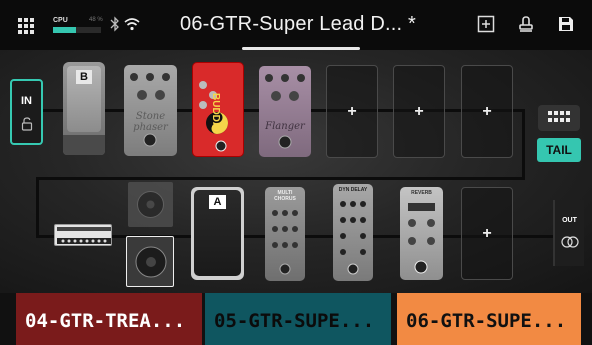 The image size is (592, 345). Describe the element at coordinates (559, 150) in the screenshot. I see `tail-button: TAIL` at that location.